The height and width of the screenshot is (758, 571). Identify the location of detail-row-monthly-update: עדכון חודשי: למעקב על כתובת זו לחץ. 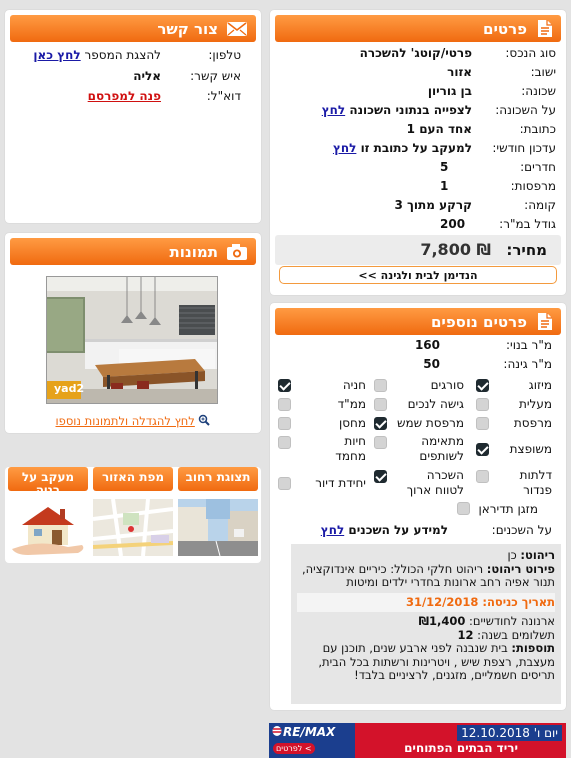
(444, 147).